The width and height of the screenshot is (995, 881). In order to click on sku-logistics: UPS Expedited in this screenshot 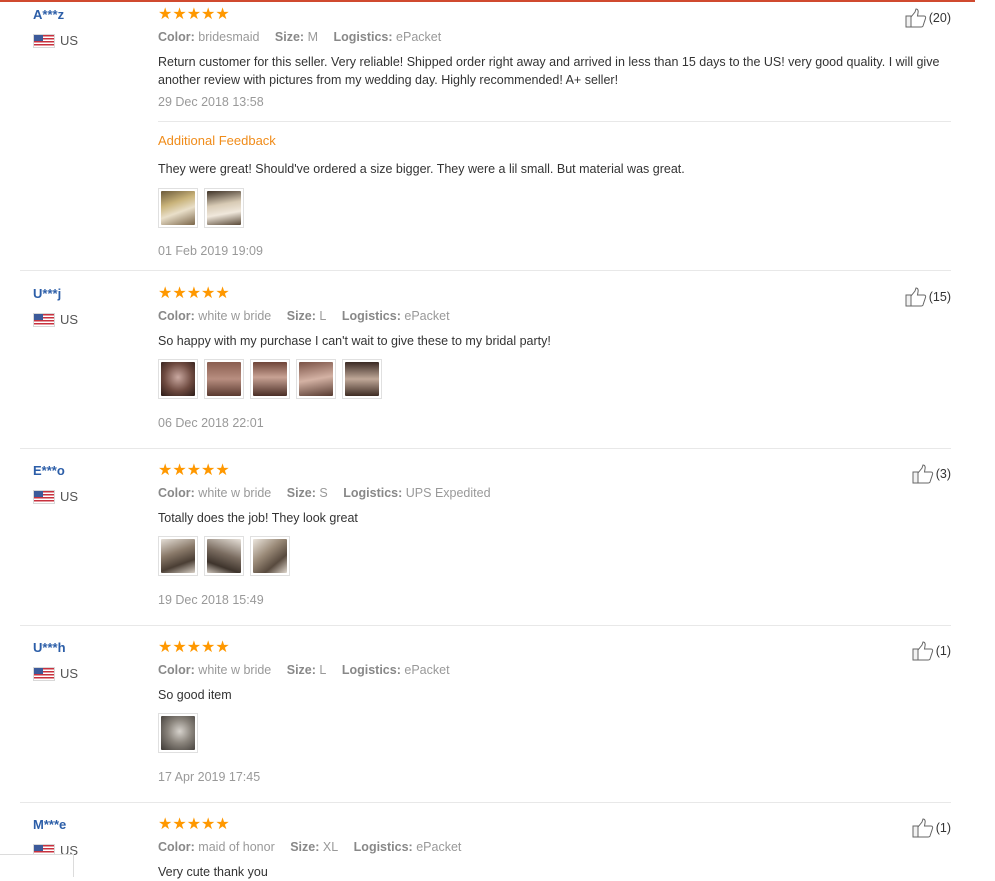, I will do `click(448, 493)`.